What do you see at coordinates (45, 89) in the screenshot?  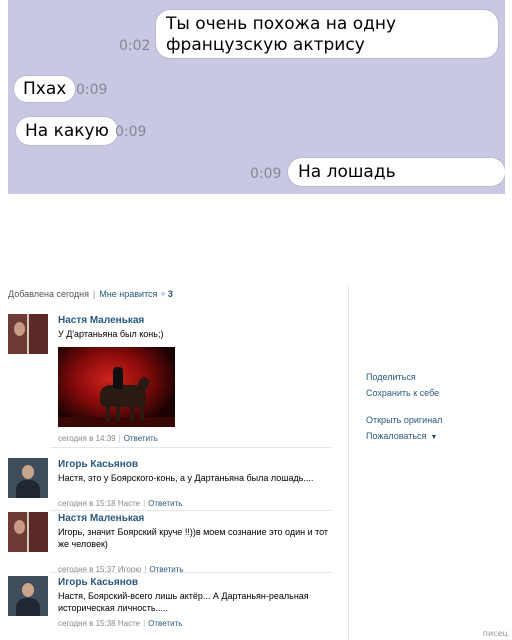 I see `message-bubble: Пхах` at bounding box center [45, 89].